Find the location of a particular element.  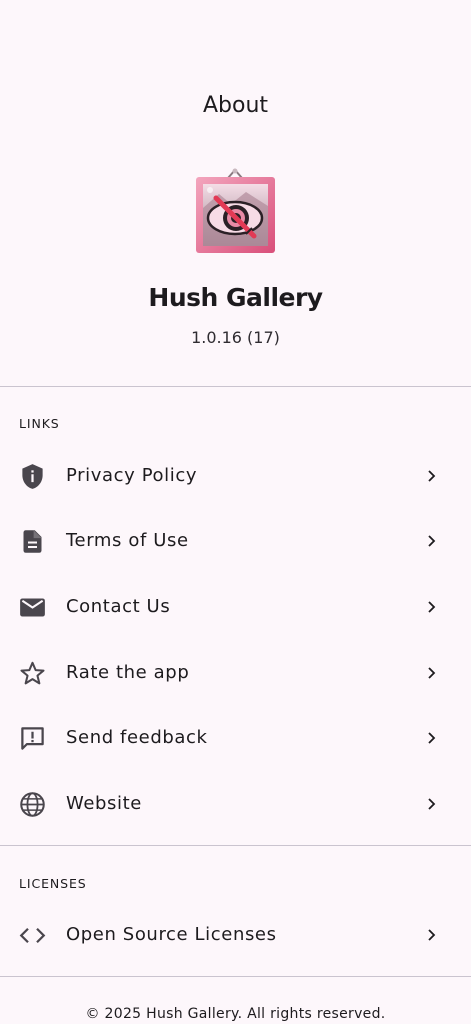

send-feedback-item: Send feedback is located at coordinates (235, 738).